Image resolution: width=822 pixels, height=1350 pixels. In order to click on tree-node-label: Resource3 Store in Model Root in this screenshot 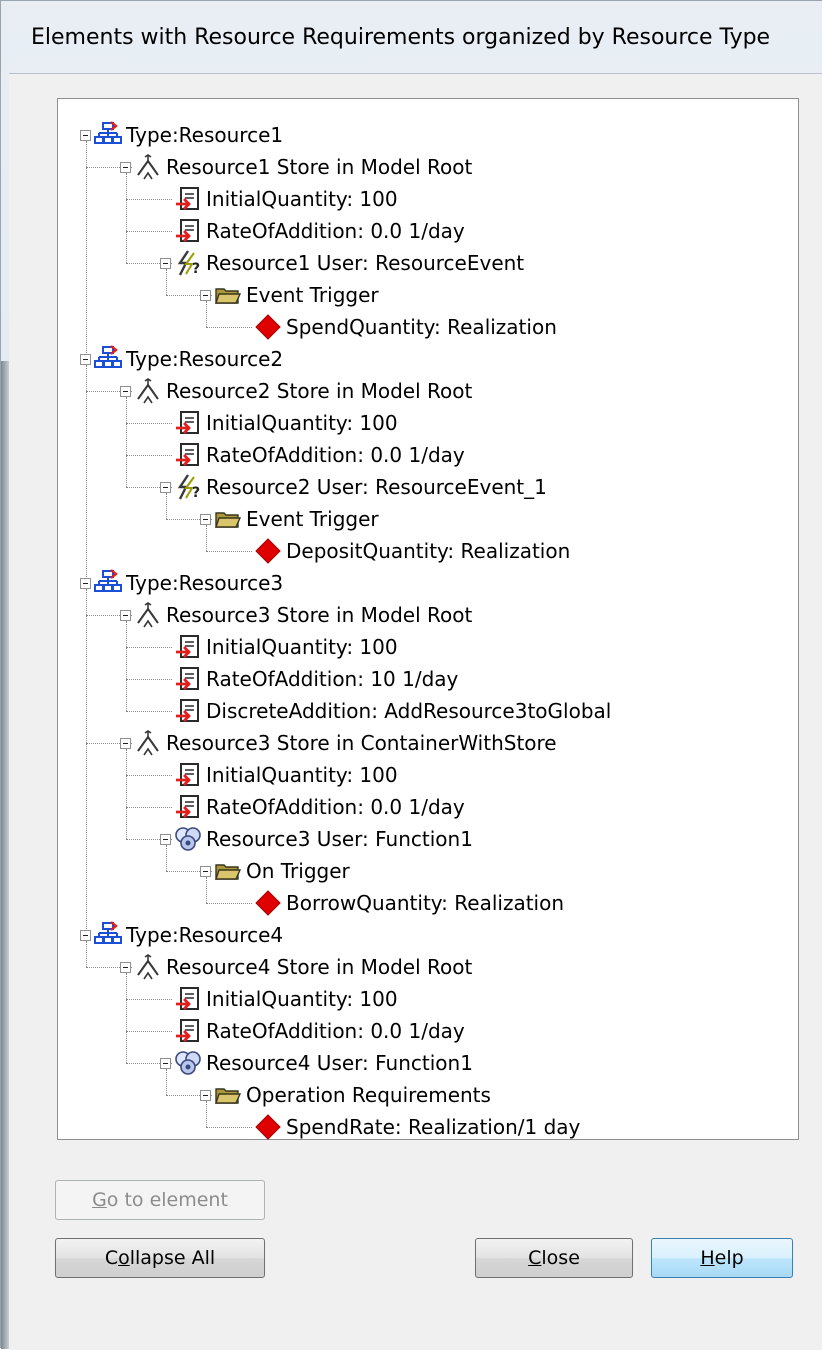, I will do `click(319, 615)`.